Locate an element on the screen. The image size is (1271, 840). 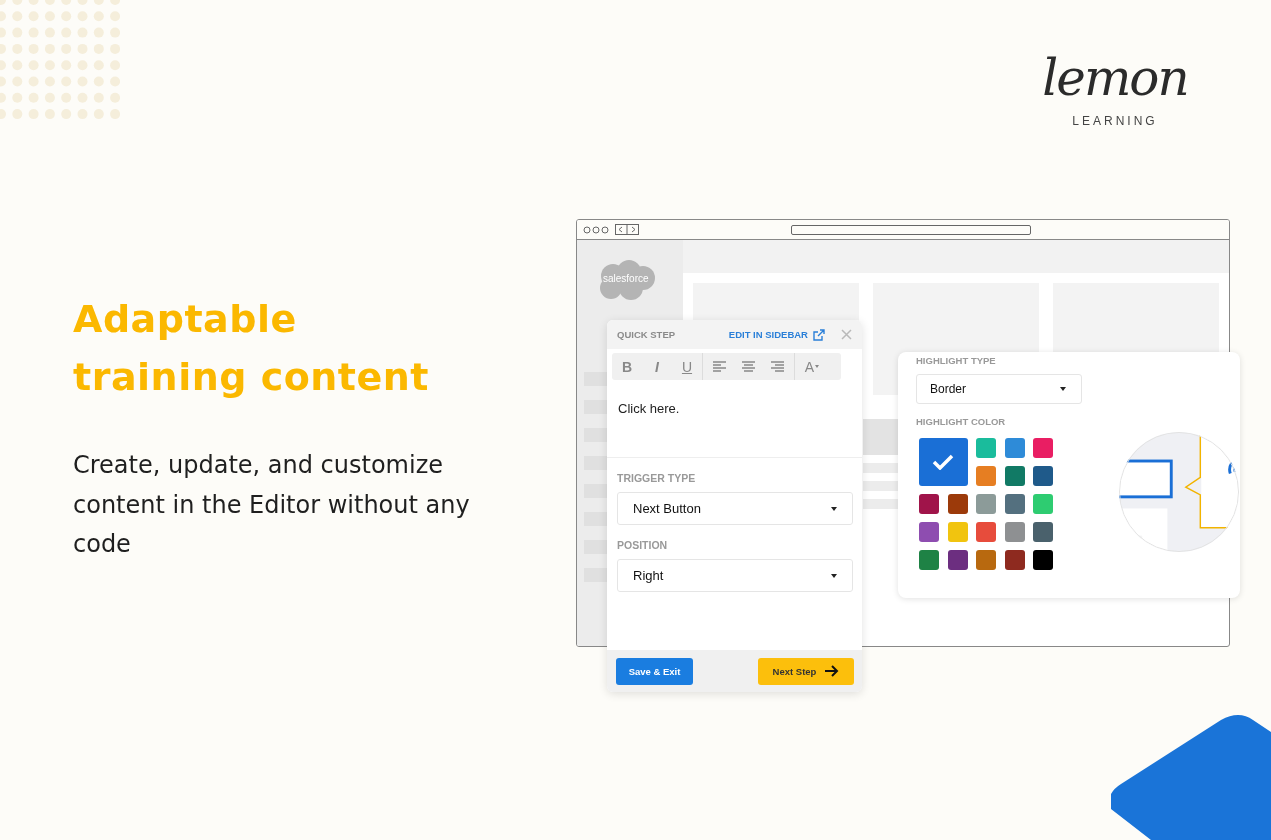
description: Create, update, and customize content in the Editor without any code is located at coordinates (272, 505).